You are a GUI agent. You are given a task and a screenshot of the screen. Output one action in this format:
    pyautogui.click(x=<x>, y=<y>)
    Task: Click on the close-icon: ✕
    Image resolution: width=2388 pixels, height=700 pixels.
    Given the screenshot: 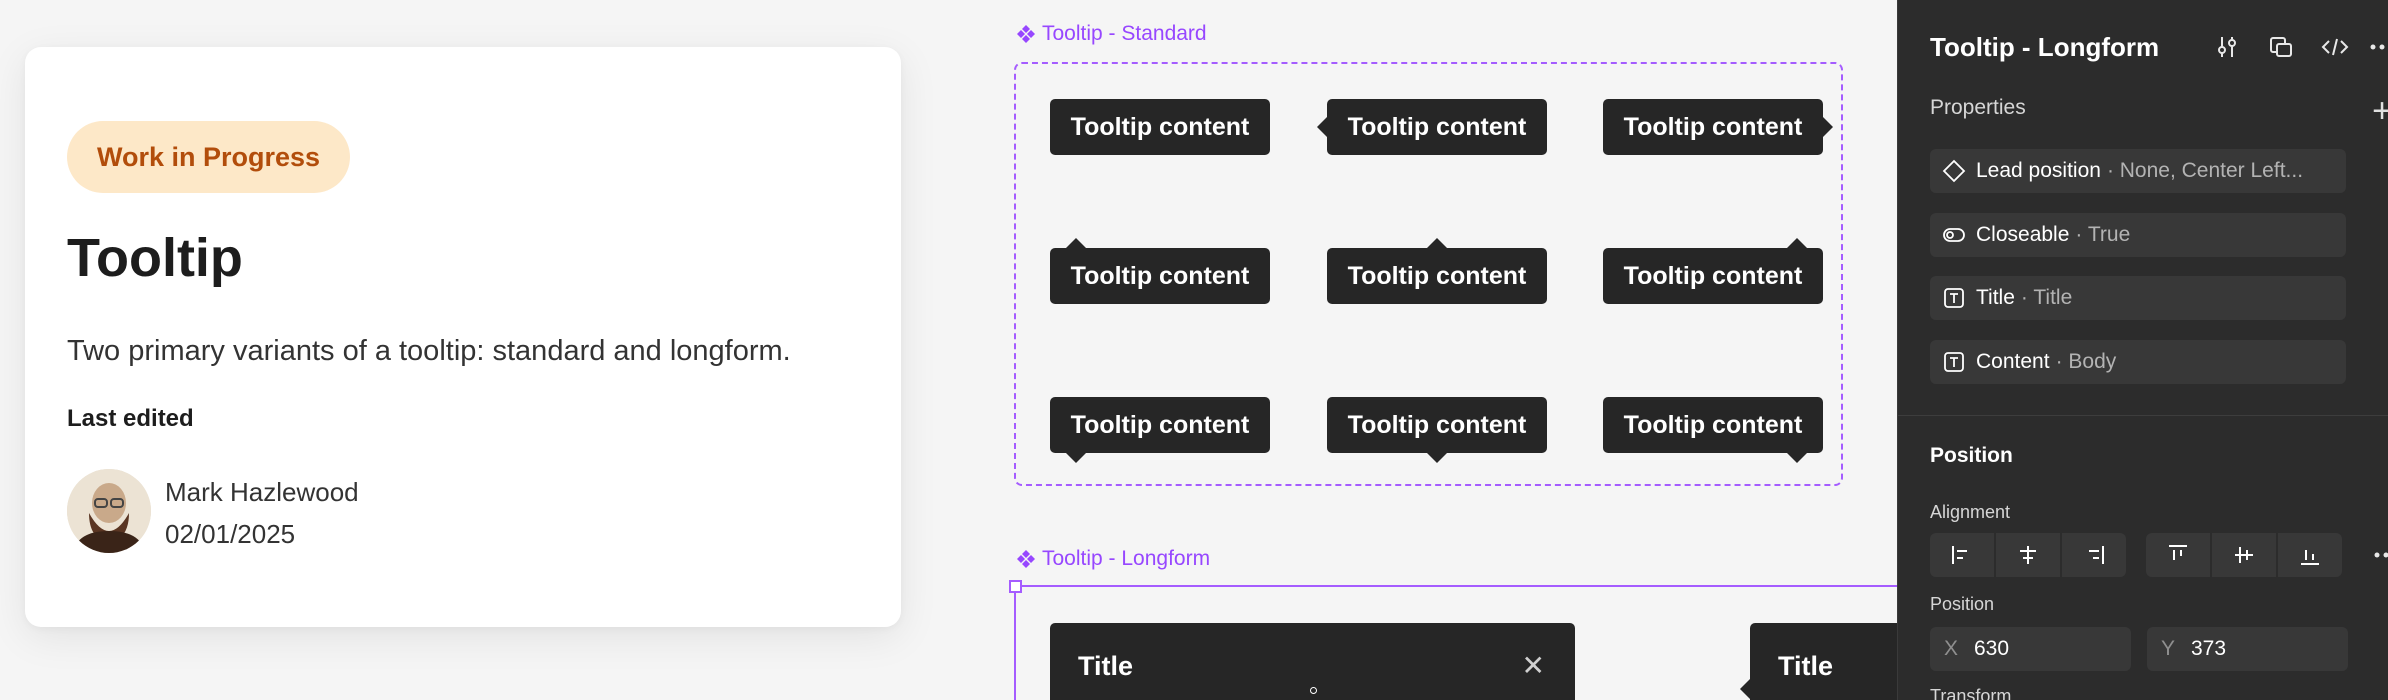 What is the action you would take?
    pyautogui.click(x=1533, y=665)
    